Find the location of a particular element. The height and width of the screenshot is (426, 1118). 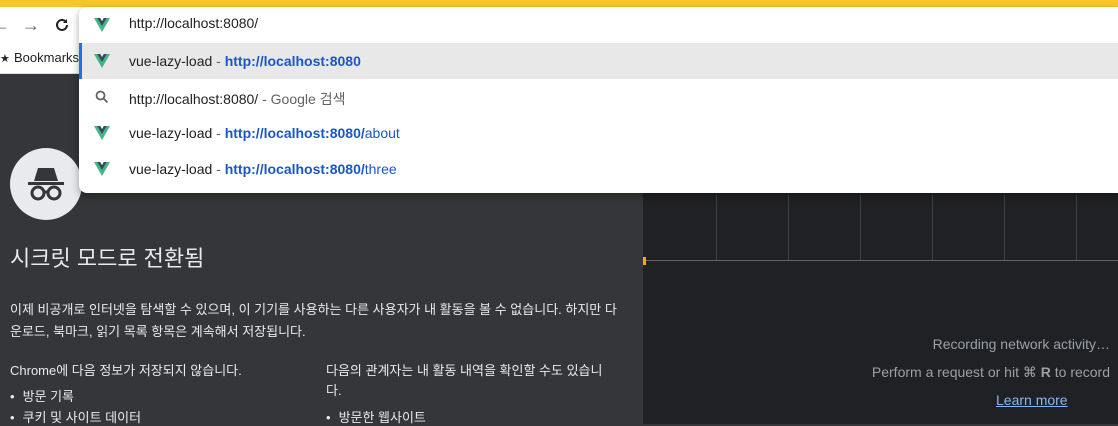

back-arrow-icon: ← is located at coordinates (5, 24).